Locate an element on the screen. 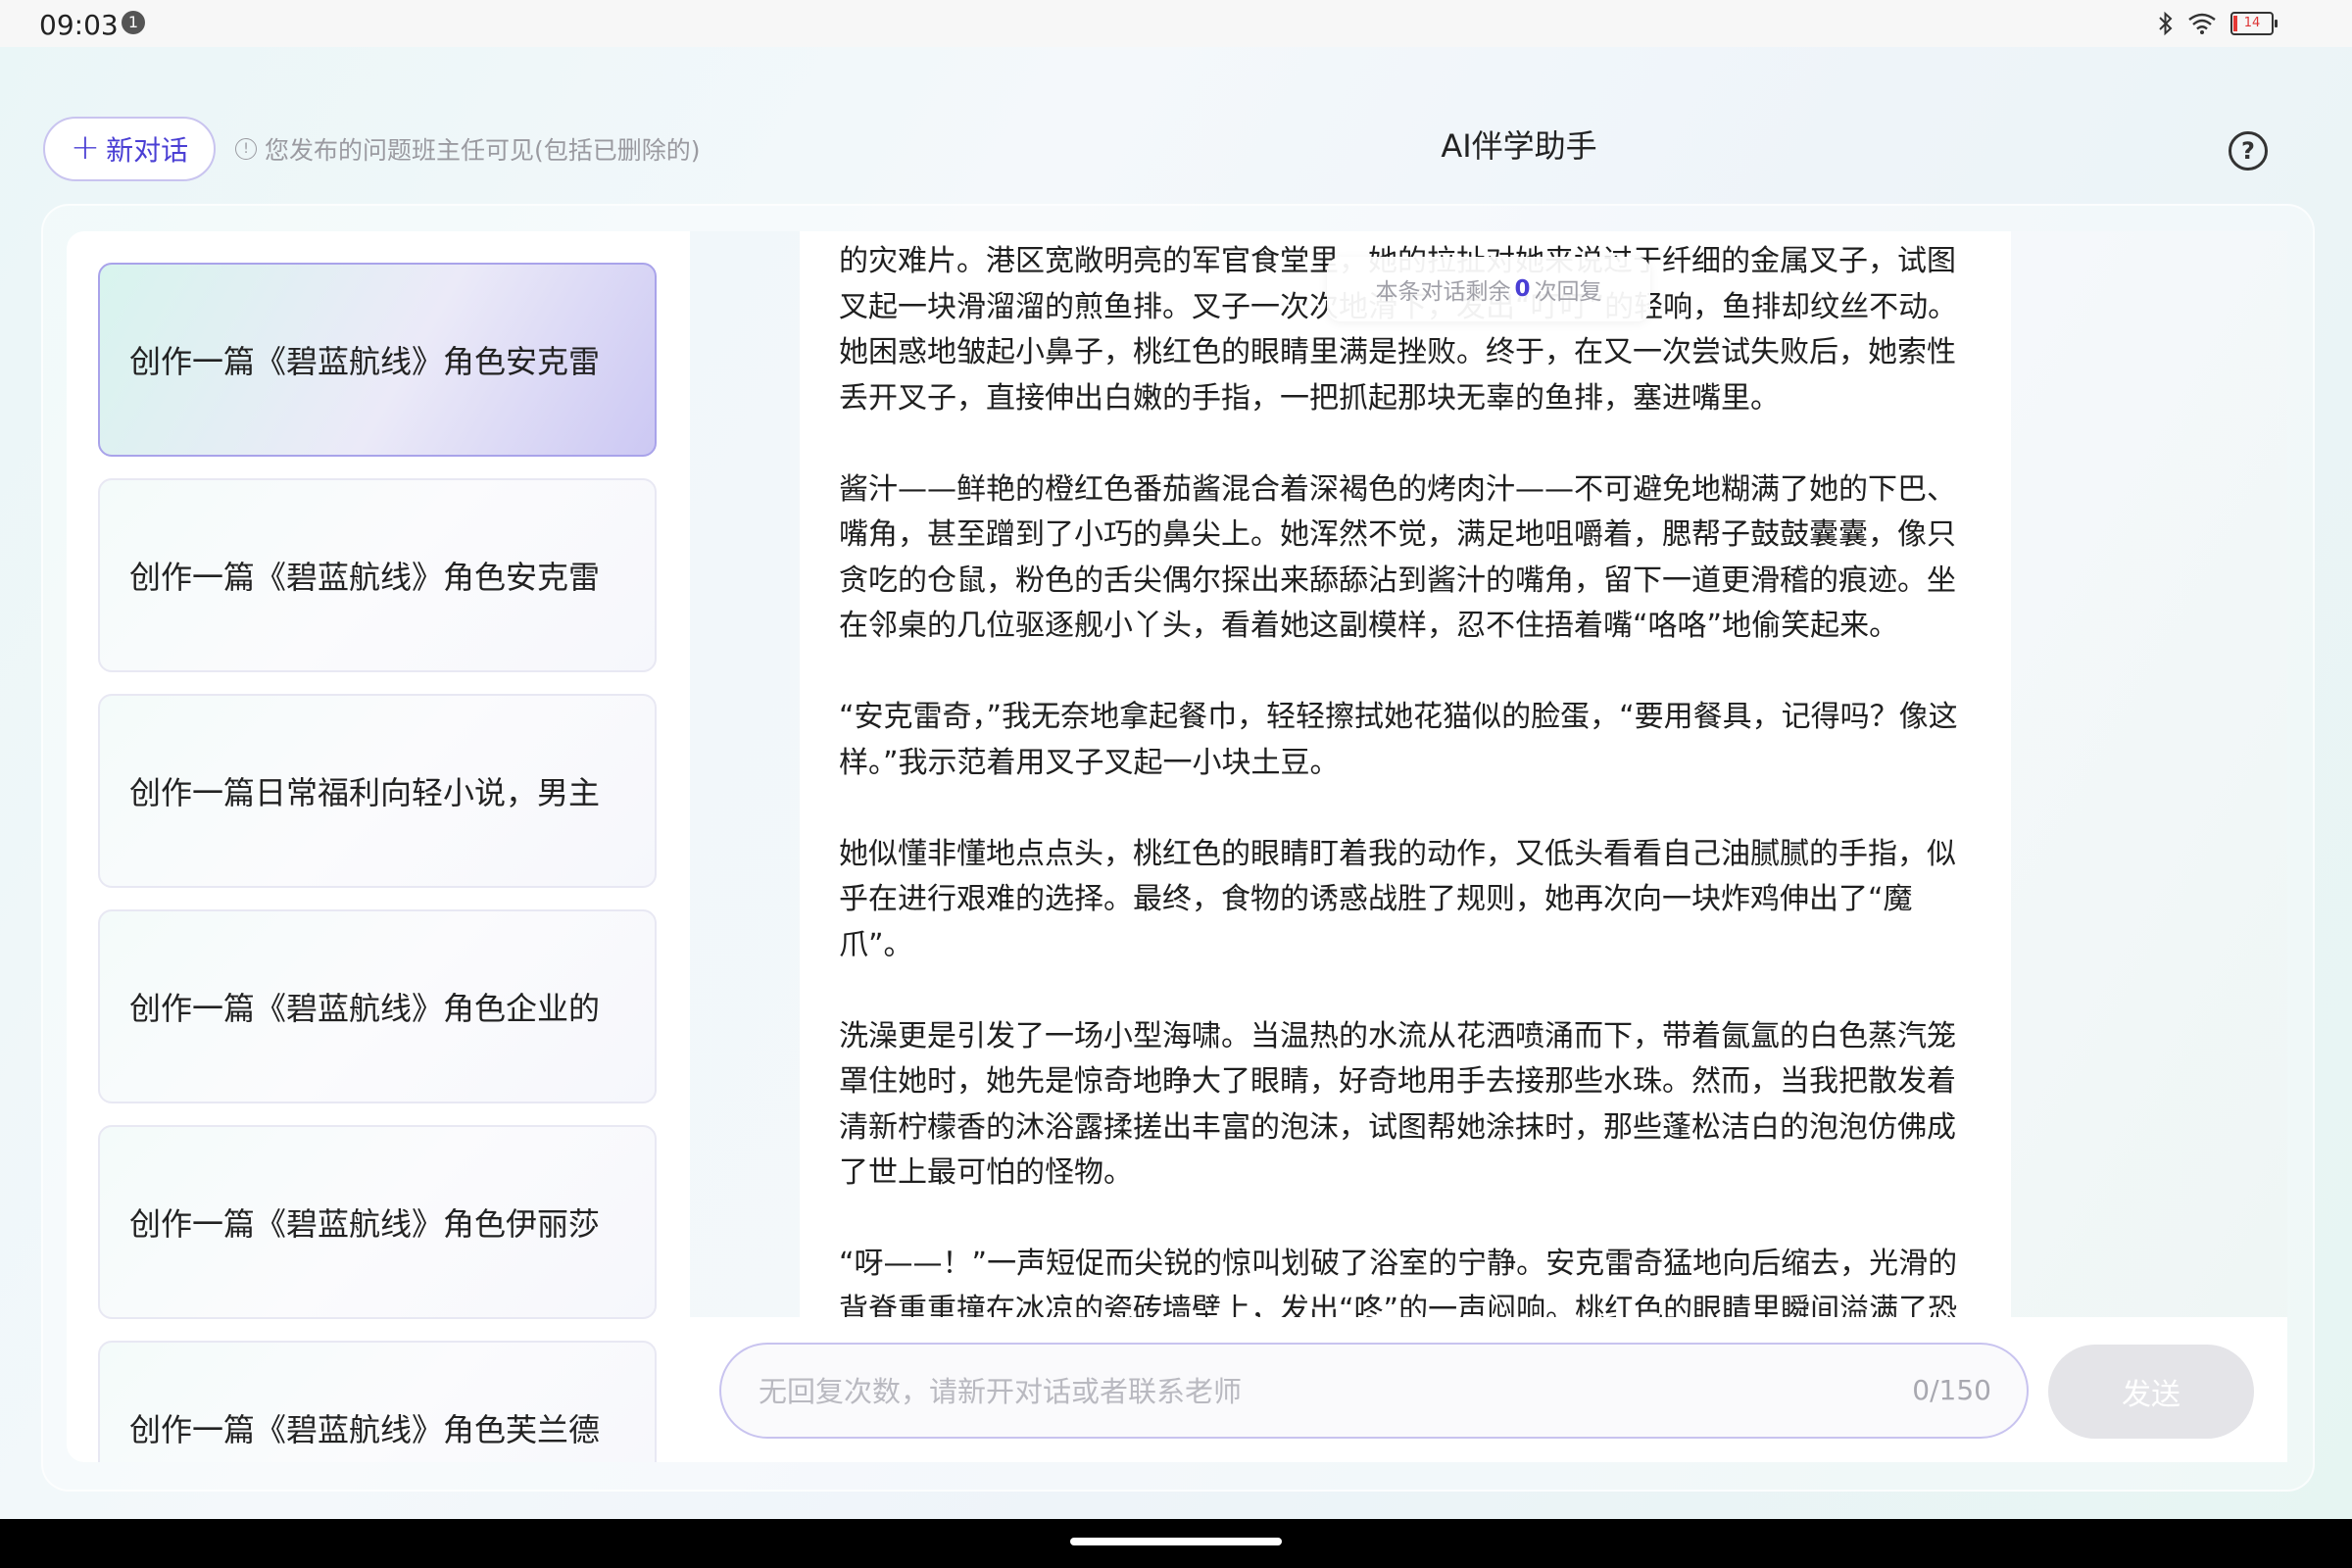  wifi-icon is located at coordinates (2202, 23).